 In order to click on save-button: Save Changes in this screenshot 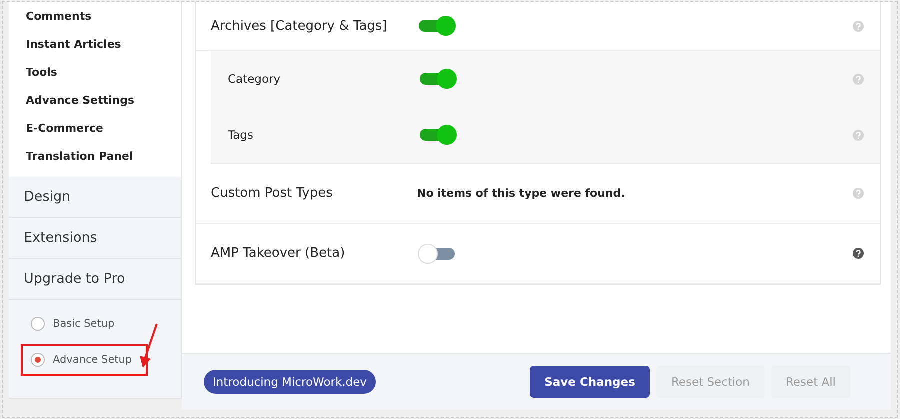, I will do `click(590, 382)`.